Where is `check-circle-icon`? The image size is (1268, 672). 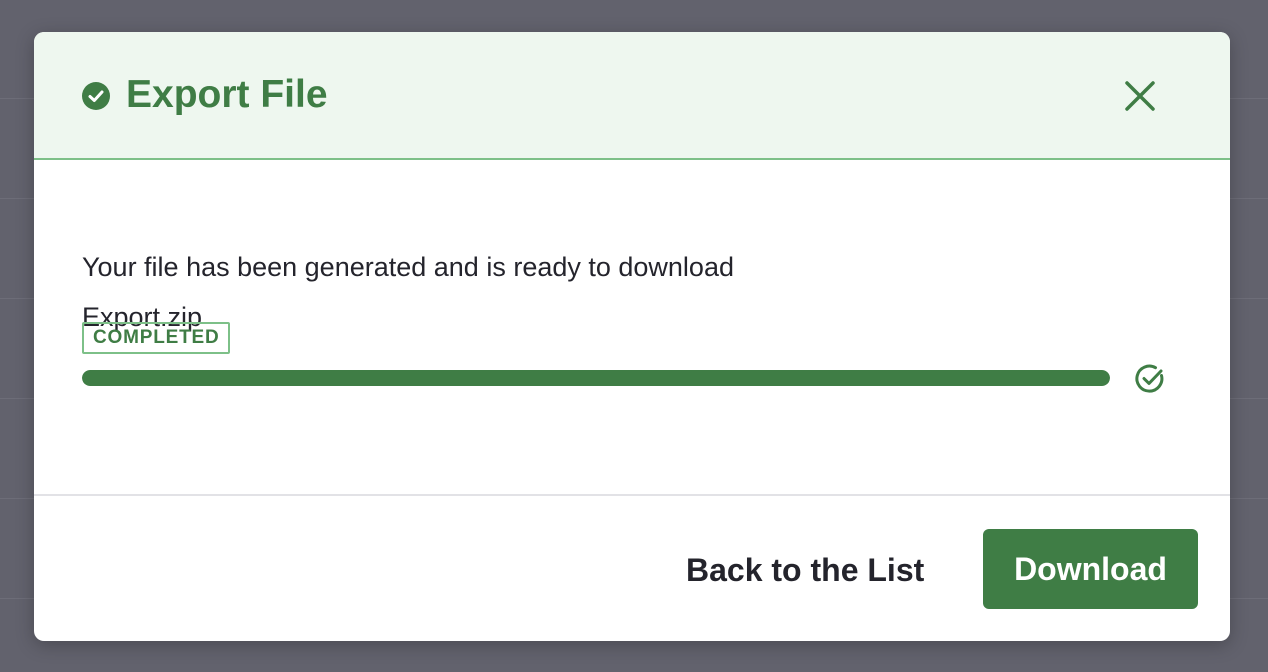
check-circle-icon is located at coordinates (96, 96).